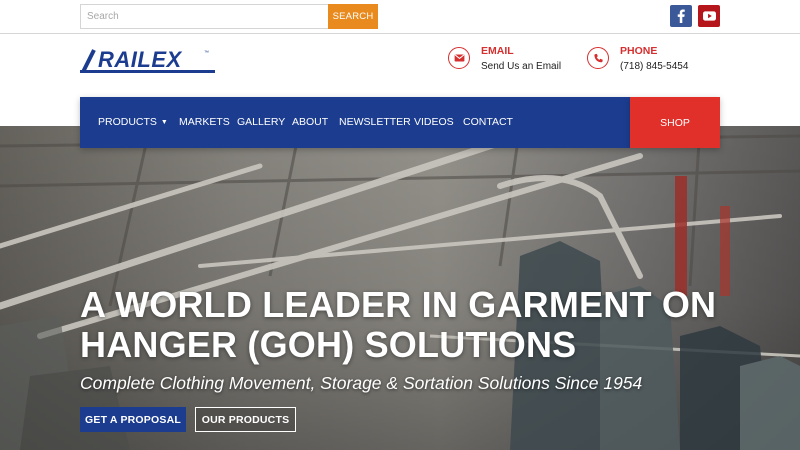 Image resolution: width=800 pixels, height=450 pixels. What do you see at coordinates (353, 16) in the screenshot?
I see `search-button: SEARCH` at bounding box center [353, 16].